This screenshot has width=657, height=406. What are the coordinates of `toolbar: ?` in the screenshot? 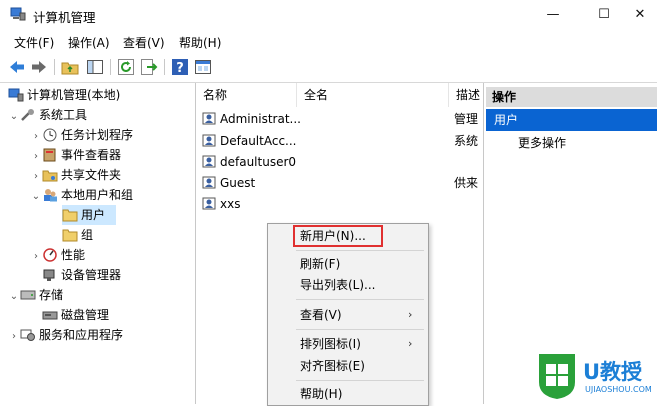 It's located at (328, 68).